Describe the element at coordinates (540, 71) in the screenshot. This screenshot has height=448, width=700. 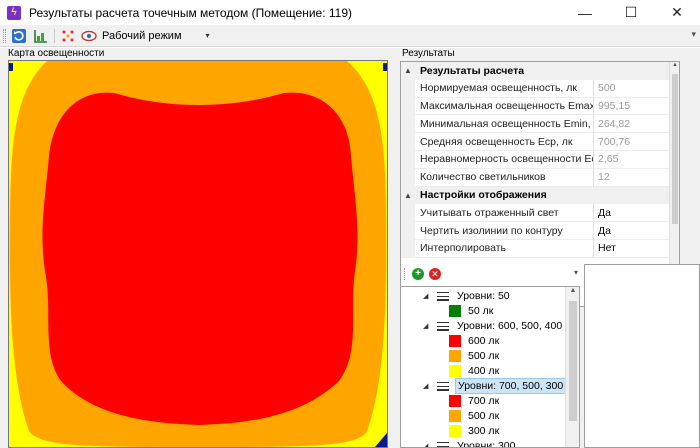
I see `category-results: ▲ Результаты расчета` at that location.